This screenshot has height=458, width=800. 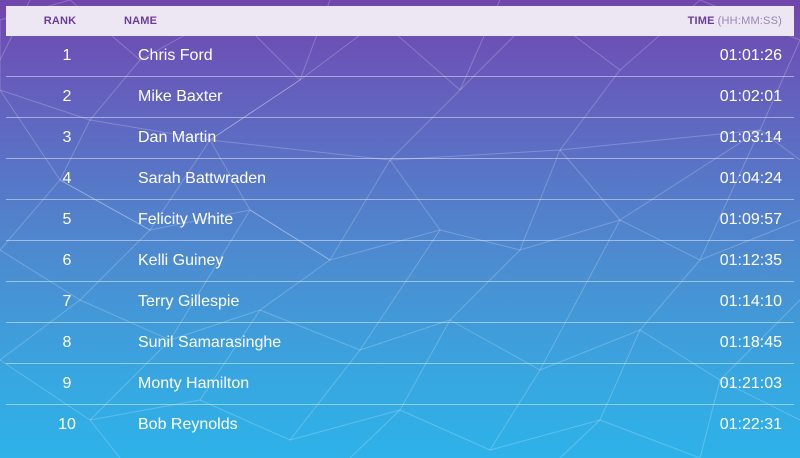 What do you see at coordinates (750, 55) in the screenshot?
I see `time-cell: 01:01:26` at bounding box center [750, 55].